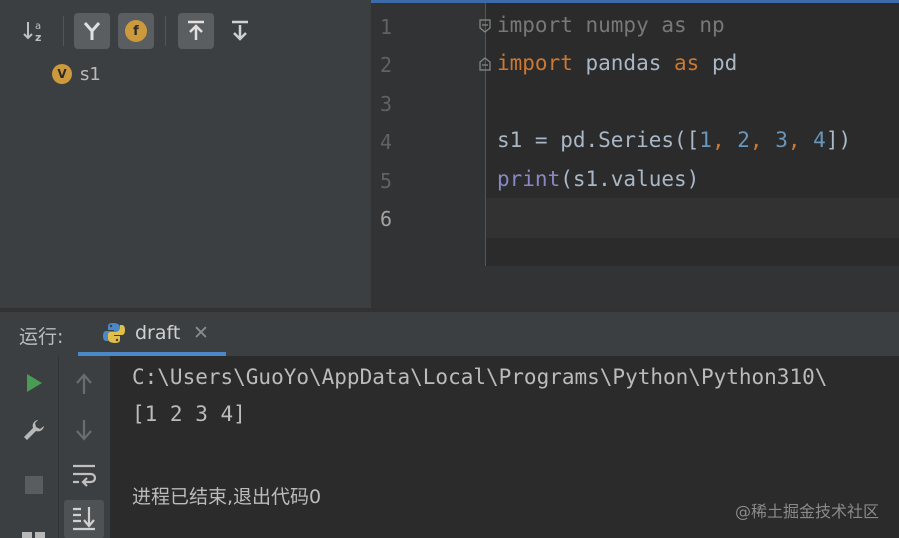 This screenshot has height=538, width=899. What do you see at coordinates (84, 384) in the screenshot?
I see `arrow-up-icon` at bounding box center [84, 384].